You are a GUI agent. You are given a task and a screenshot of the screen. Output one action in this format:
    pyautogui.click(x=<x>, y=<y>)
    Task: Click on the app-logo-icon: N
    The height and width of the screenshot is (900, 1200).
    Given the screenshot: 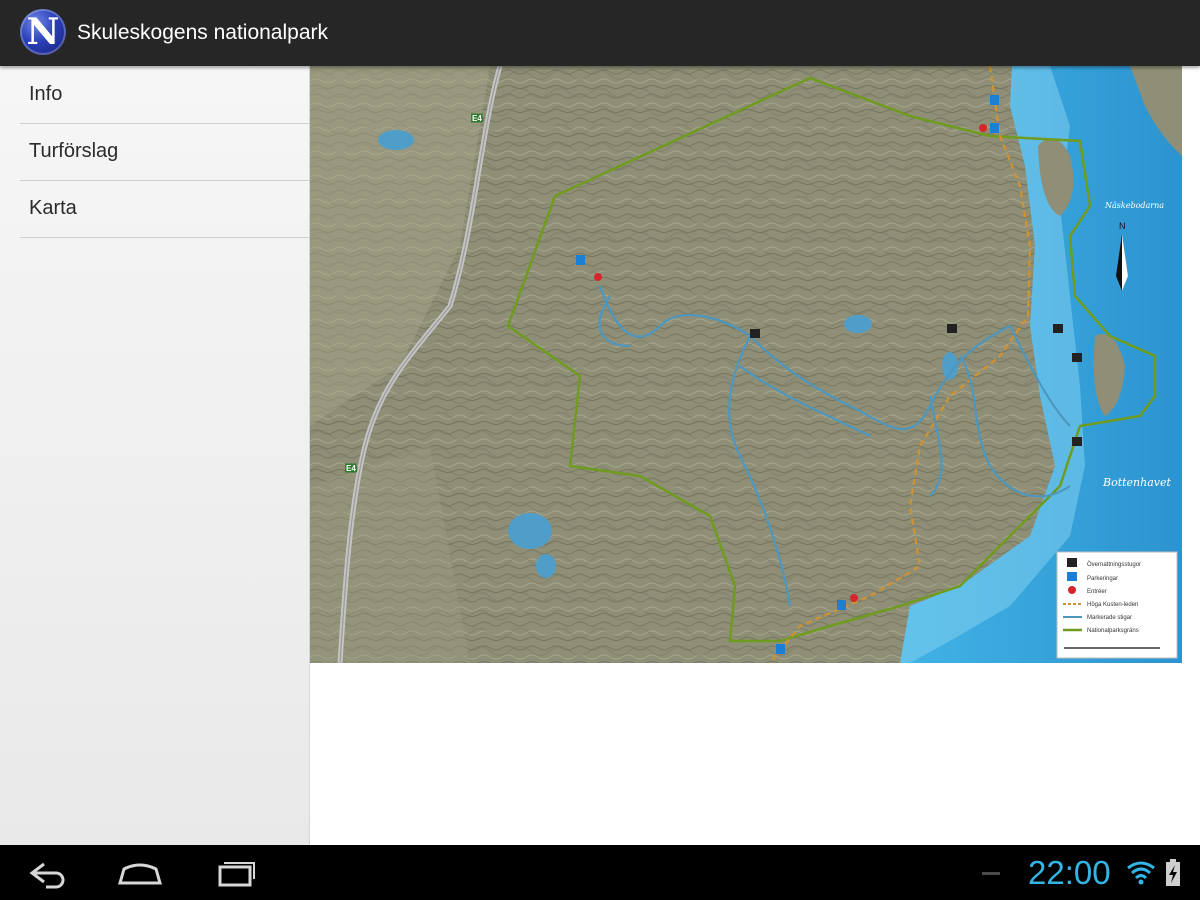 What is the action you would take?
    pyautogui.click(x=43, y=32)
    